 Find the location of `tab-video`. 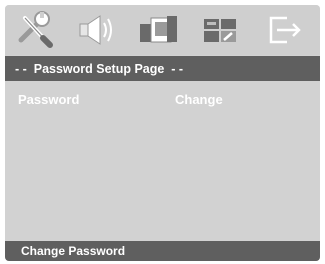

tab-video is located at coordinates (159, 30).